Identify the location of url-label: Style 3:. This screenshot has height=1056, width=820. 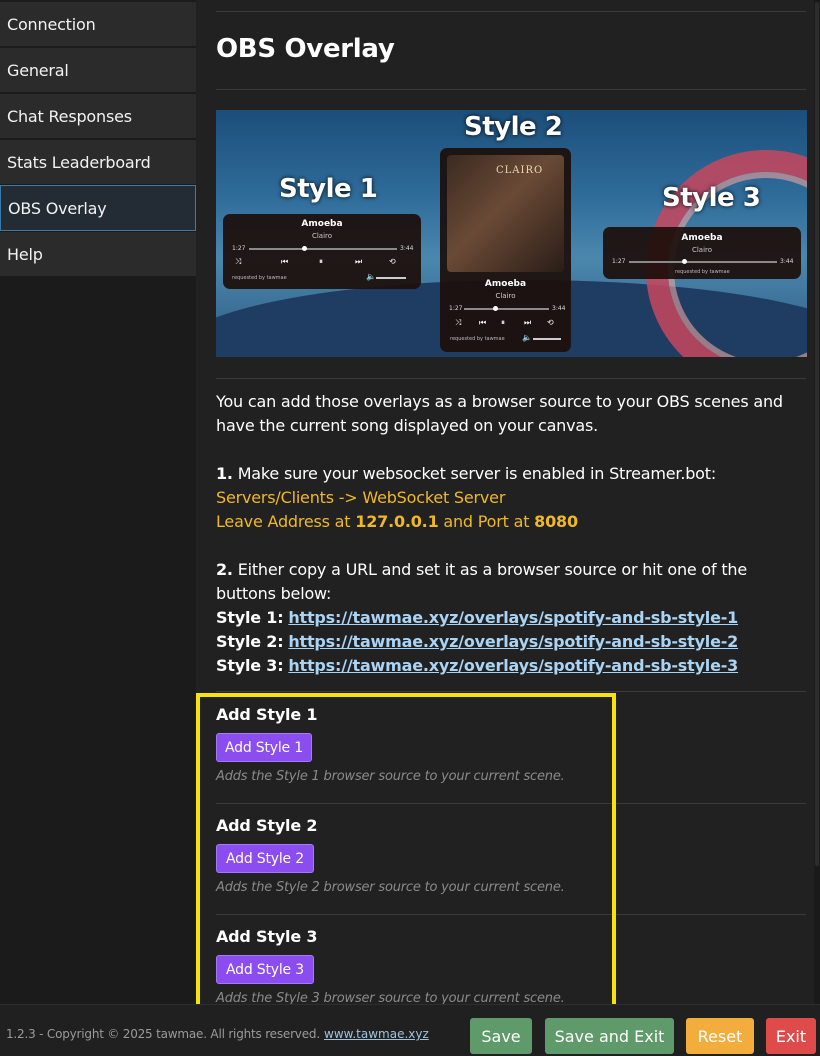
(250, 665).